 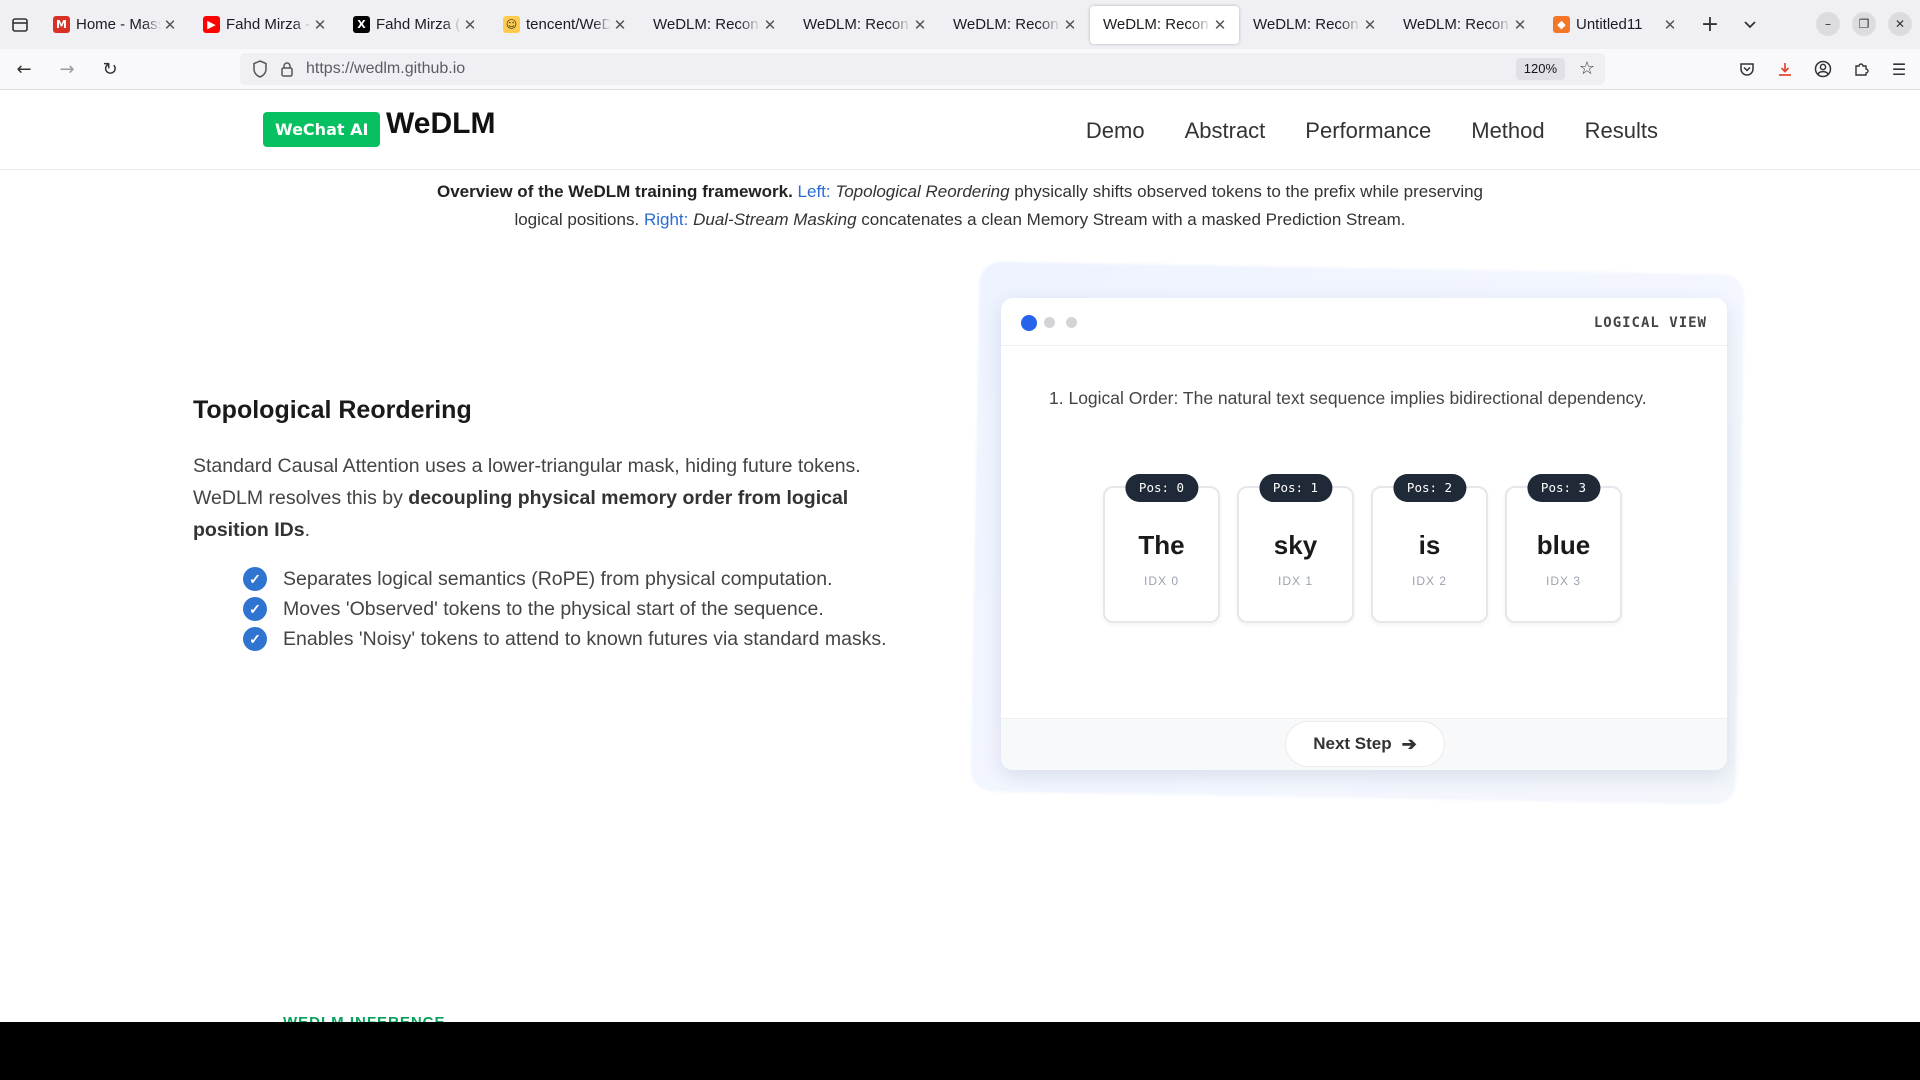 What do you see at coordinates (922, 69) in the screenshot?
I see `address-bar: https://wedlm.github.io 120% ☆` at bounding box center [922, 69].